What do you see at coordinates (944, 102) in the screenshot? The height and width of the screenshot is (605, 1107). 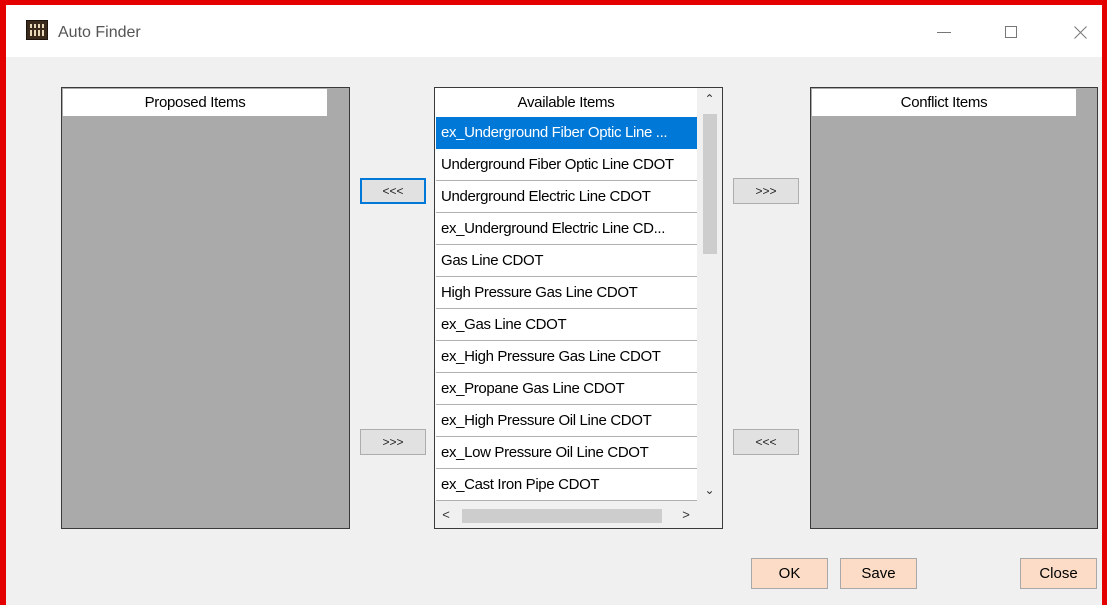 I see `conflict-items-header: Conflict Items` at bounding box center [944, 102].